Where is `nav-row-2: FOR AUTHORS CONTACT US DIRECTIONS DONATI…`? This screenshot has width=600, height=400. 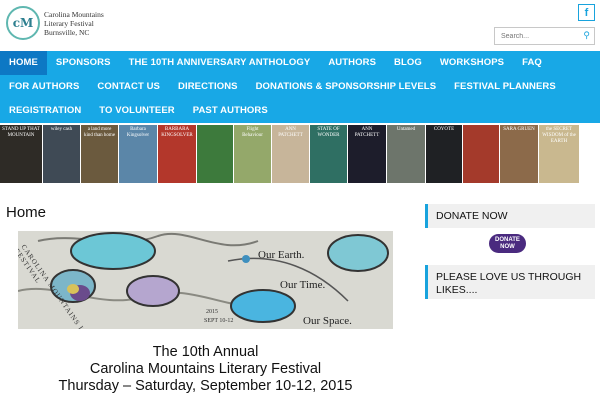 nav-row-2: FOR AUTHORS CONTACT US DIRECTIONS DONATI… is located at coordinates (300, 87).